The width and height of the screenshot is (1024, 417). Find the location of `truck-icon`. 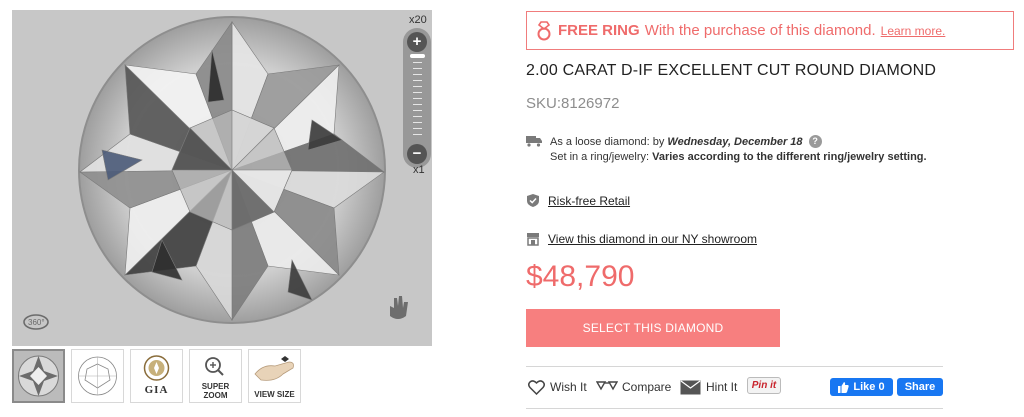

truck-icon is located at coordinates (534, 141).